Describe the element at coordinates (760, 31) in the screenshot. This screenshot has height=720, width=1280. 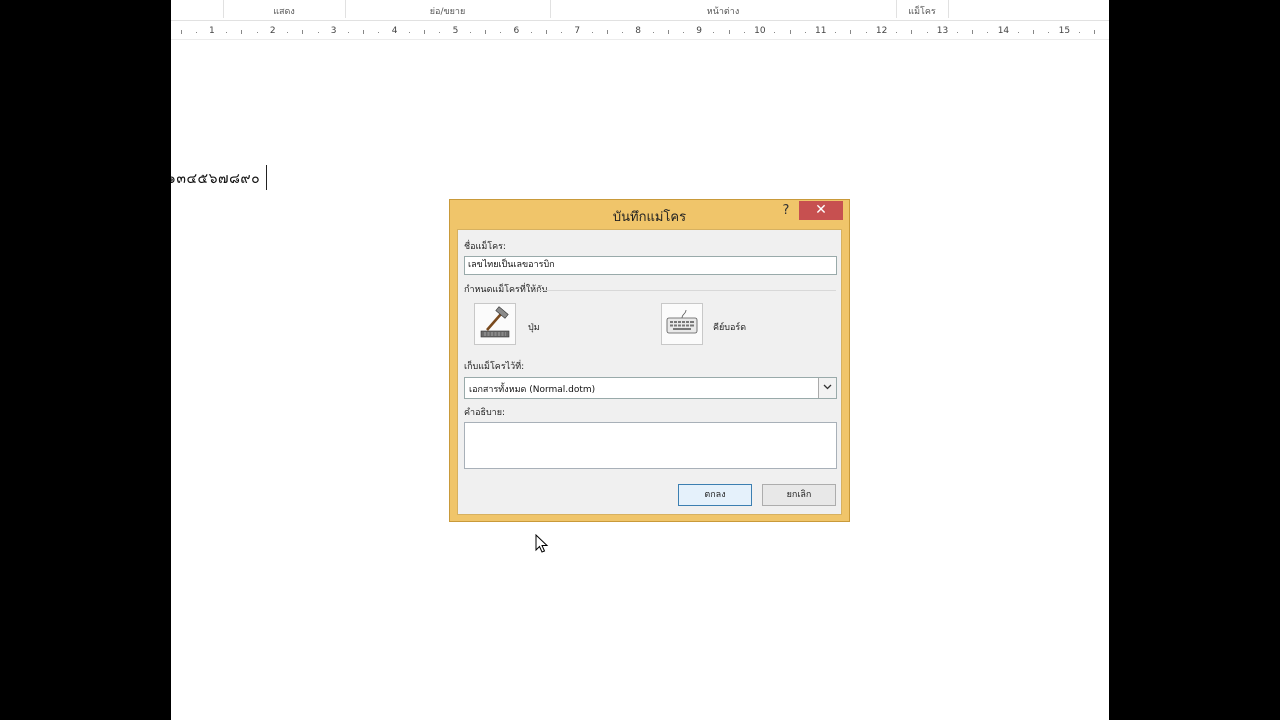
I see `ruler-number: 10` at that location.